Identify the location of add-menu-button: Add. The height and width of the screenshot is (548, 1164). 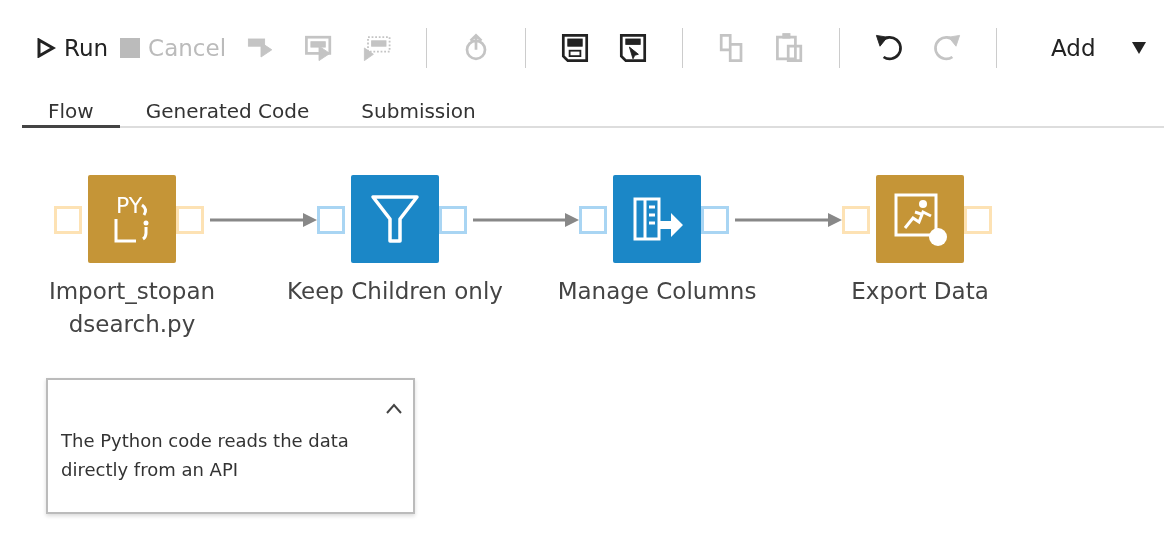
(1098, 48).